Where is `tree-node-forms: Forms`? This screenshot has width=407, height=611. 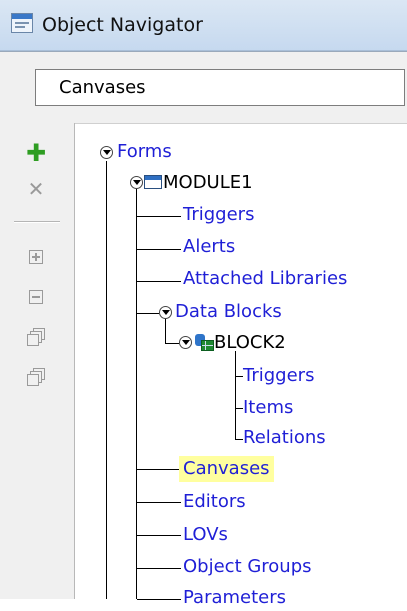
tree-node-forms: Forms is located at coordinates (144, 152).